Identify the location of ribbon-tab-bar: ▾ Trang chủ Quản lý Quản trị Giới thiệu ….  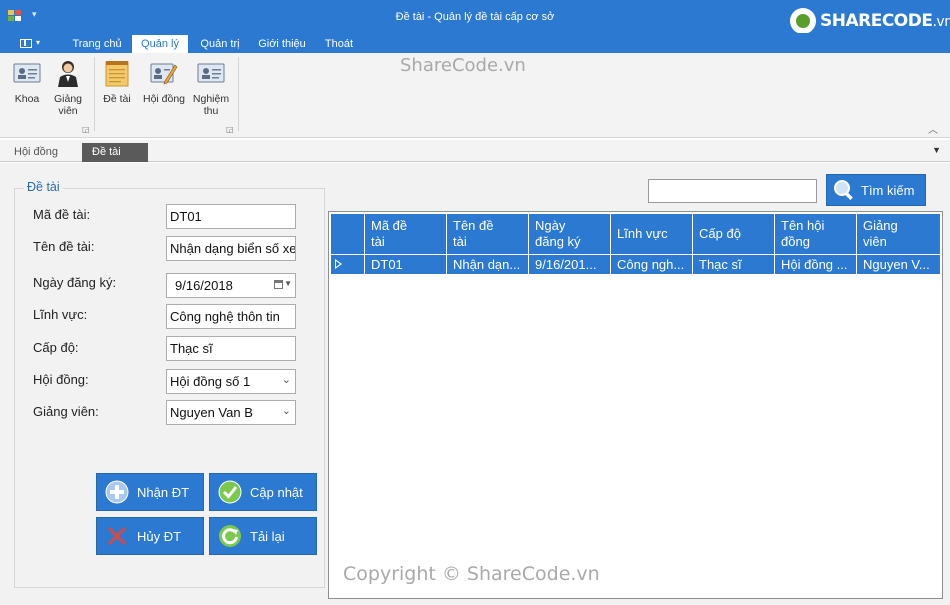
(475, 43).